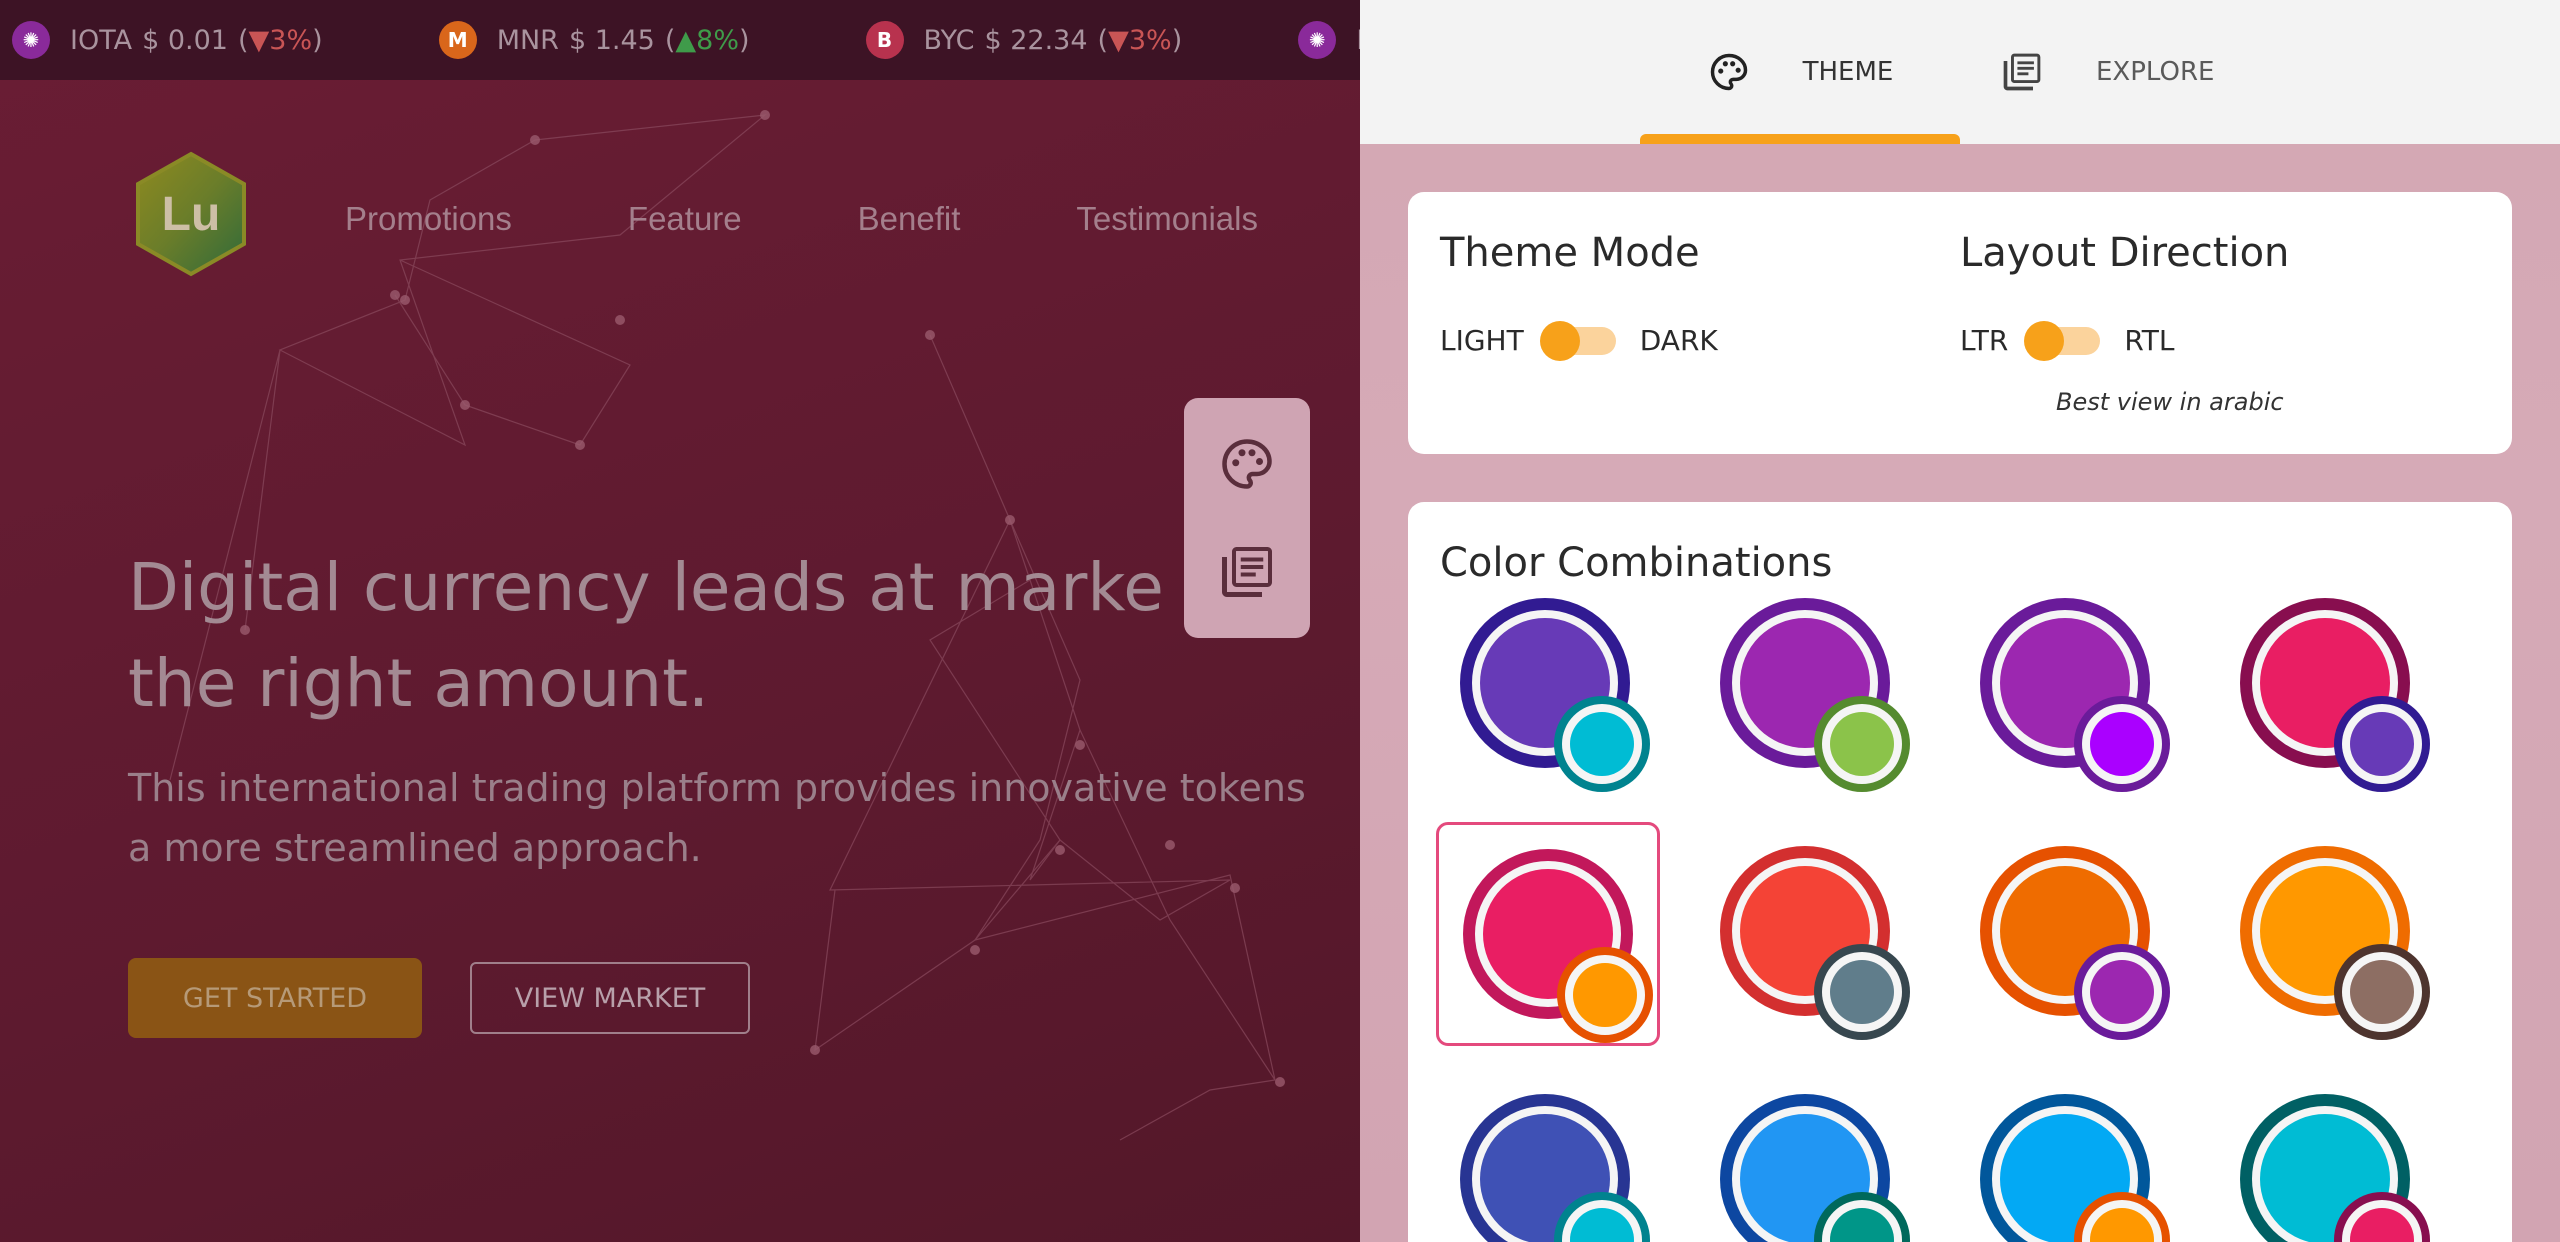 The height and width of the screenshot is (1242, 2560). I want to click on theme-mode-toggle-row: LIGHT DARK, so click(1579, 340).